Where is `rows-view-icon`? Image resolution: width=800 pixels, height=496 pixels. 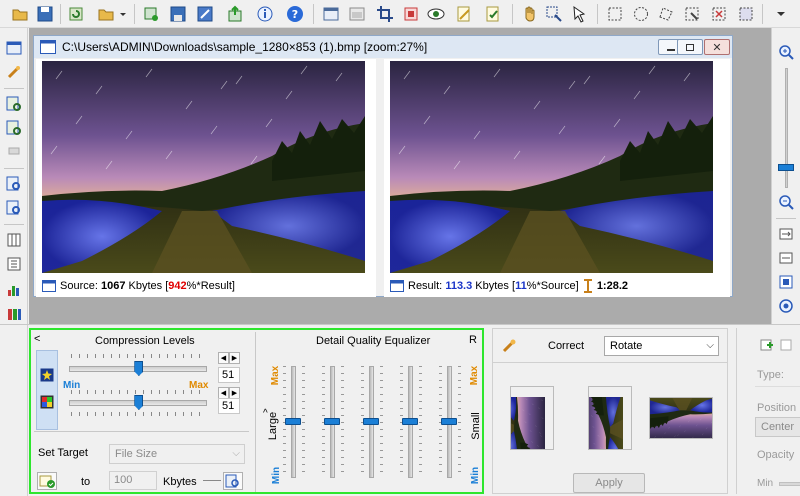 rows-view-icon is located at coordinates (14, 264).